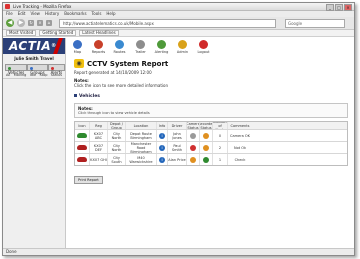 Image resolution: width=360 pixels, height=259 pixels. What do you see at coordinates (9, 14) in the screenshot?
I see `menu-file: File` at bounding box center [9, 14].